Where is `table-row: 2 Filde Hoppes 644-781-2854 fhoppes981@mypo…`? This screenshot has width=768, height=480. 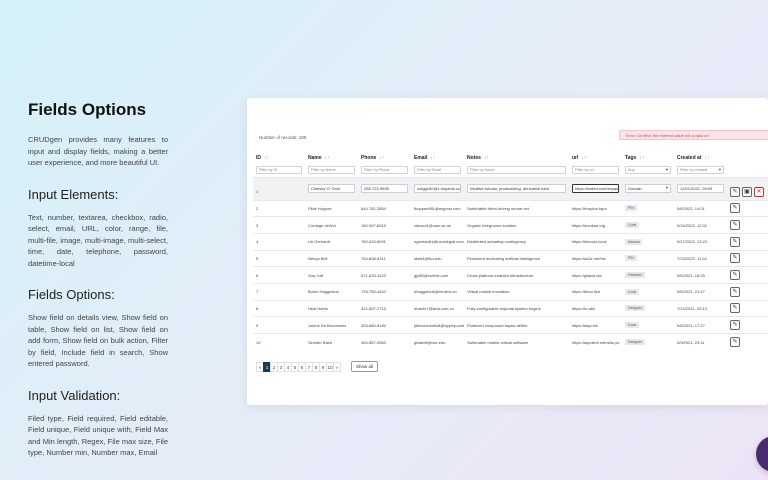 table-row: 2 Filde Hoppes 644-781-2854 fhoppes981@mypo… is located at coordinates (510, 208).